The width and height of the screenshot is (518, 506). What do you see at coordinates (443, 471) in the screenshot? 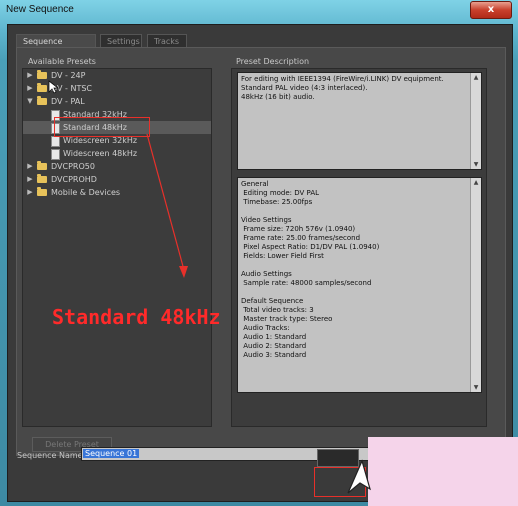
I see `pink-watermark-overlay` at bounding box center [443, 471].